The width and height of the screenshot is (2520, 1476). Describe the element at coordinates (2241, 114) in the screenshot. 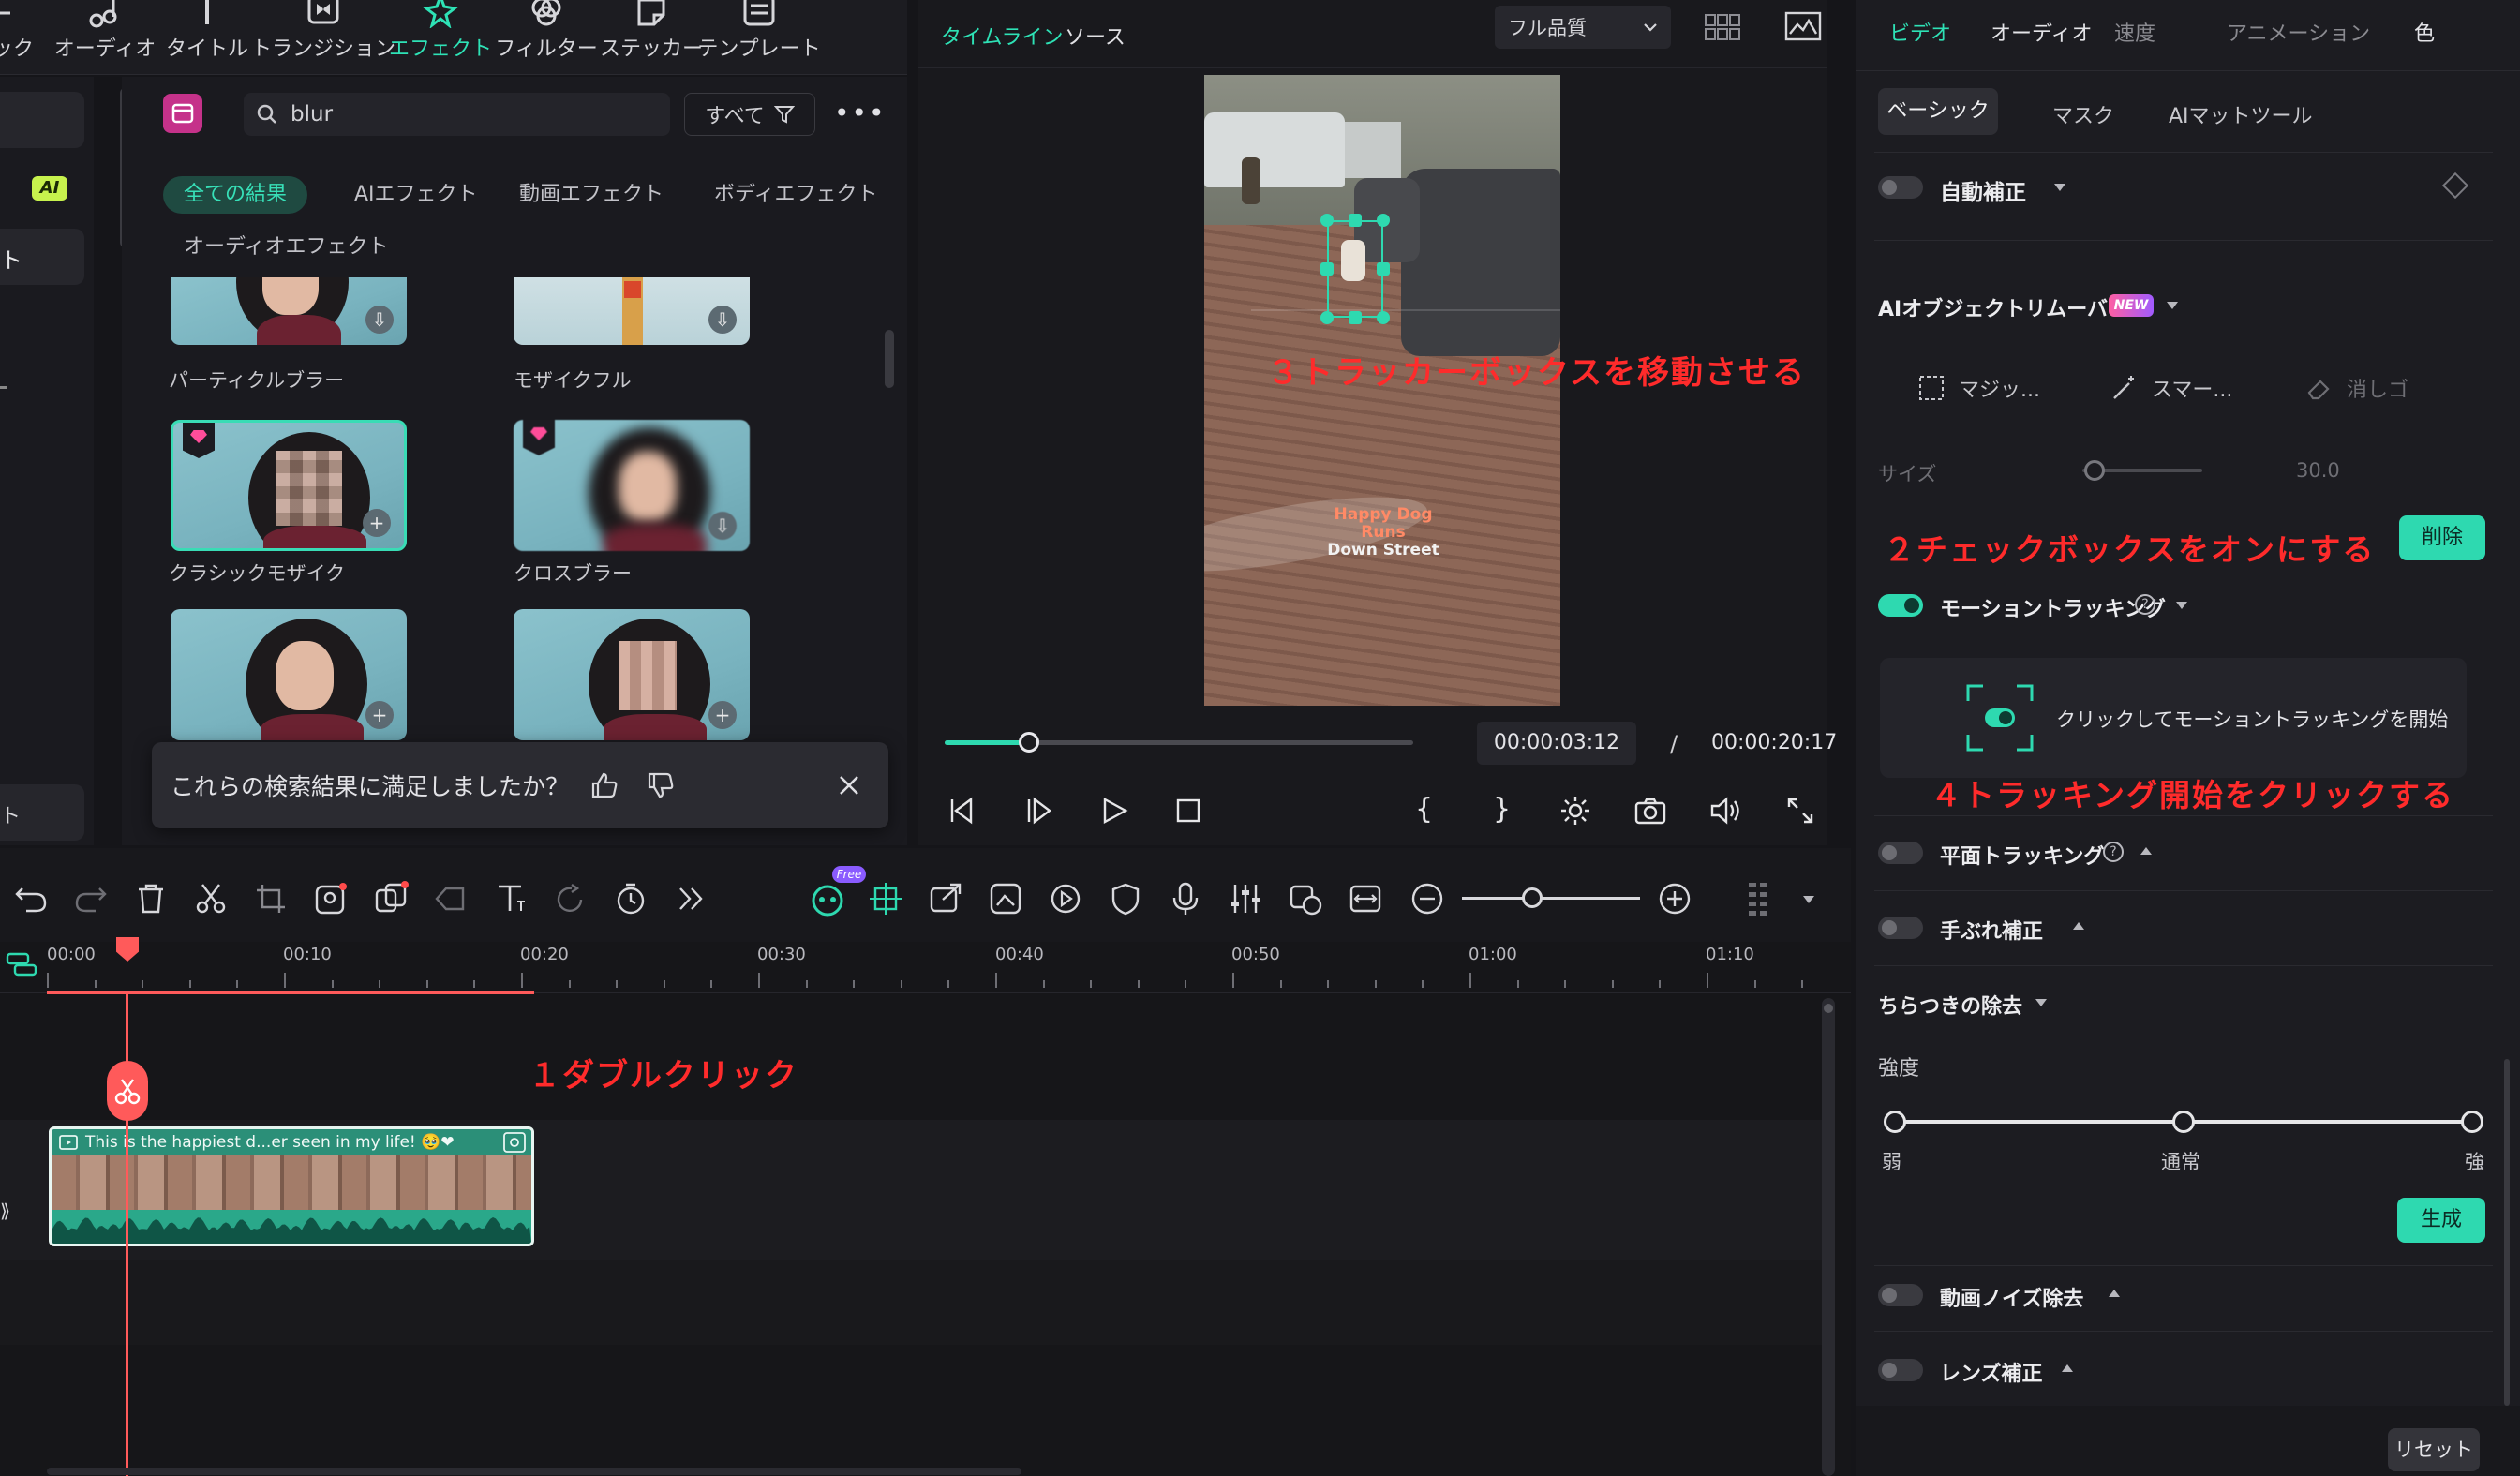

I see `subtab-ai-matte: AIマットツール` at that location.